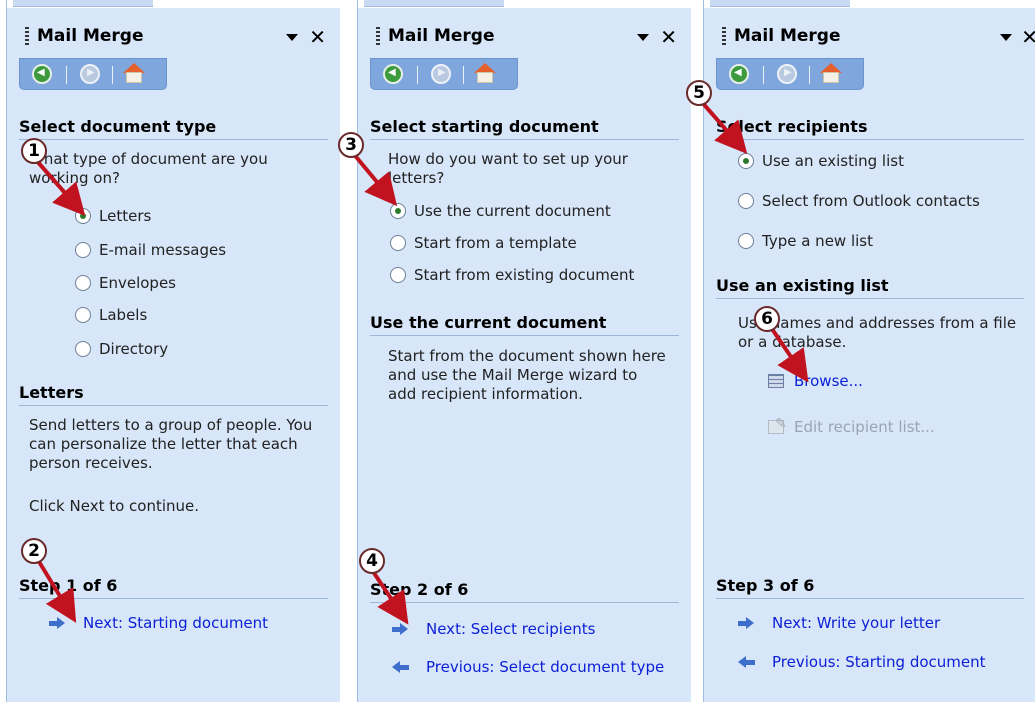 The width and height of the screenshot is (1035, 702). I want to click on radio-label: Type a new list, so click(817, 241).